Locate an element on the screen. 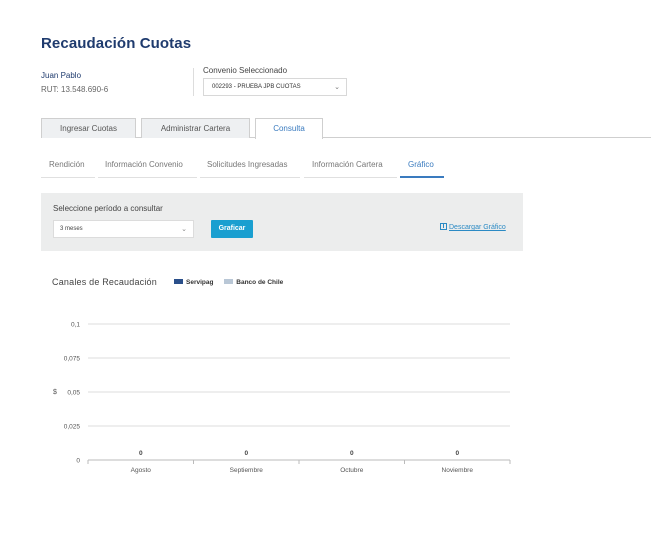 The image size is (671, 555). convenio-select: 002293 - PRUEBA JPB CUOTAS ⌄ is located at coordinates (275, 87).